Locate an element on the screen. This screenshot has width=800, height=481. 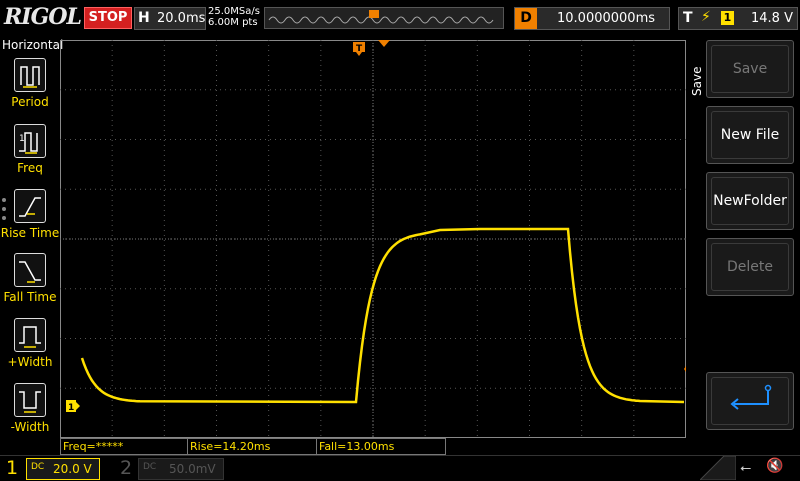
delete-button-label: Delete is located at coordinates (750, 267).